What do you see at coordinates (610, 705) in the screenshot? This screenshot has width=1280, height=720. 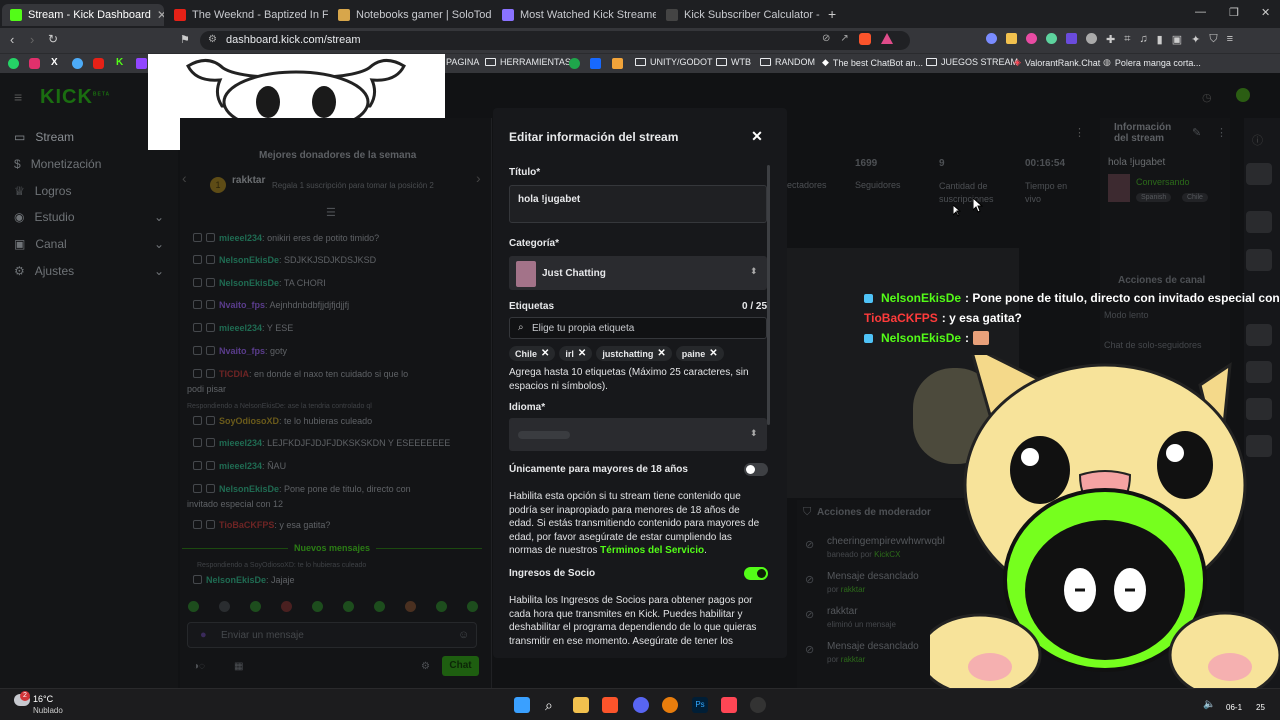 I see `brave-icon` at bounding box center [610, 705].